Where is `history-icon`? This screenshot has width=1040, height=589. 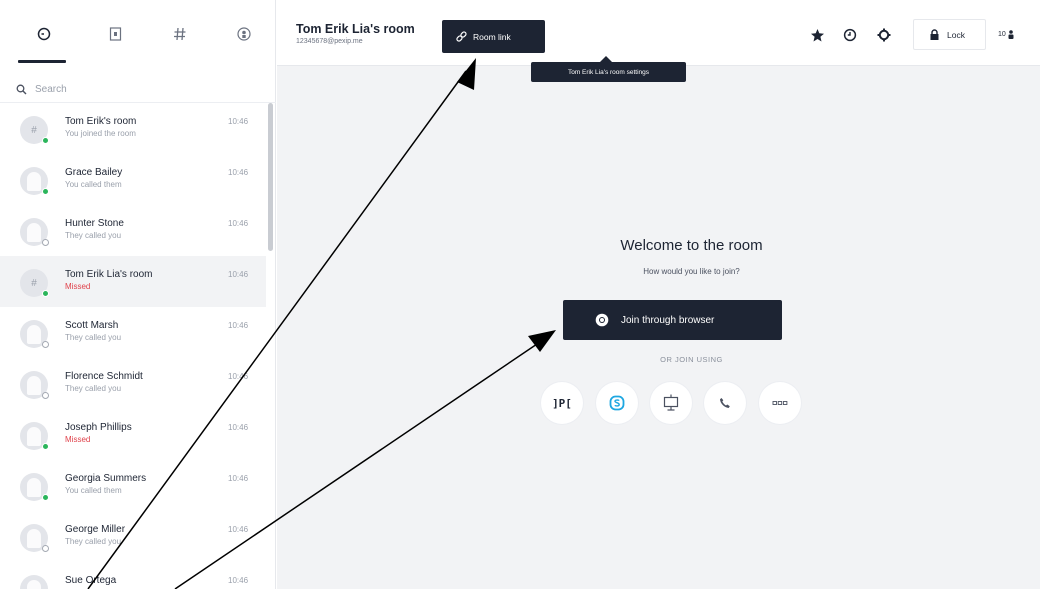 history-icon is located at coordinates (850, 35).